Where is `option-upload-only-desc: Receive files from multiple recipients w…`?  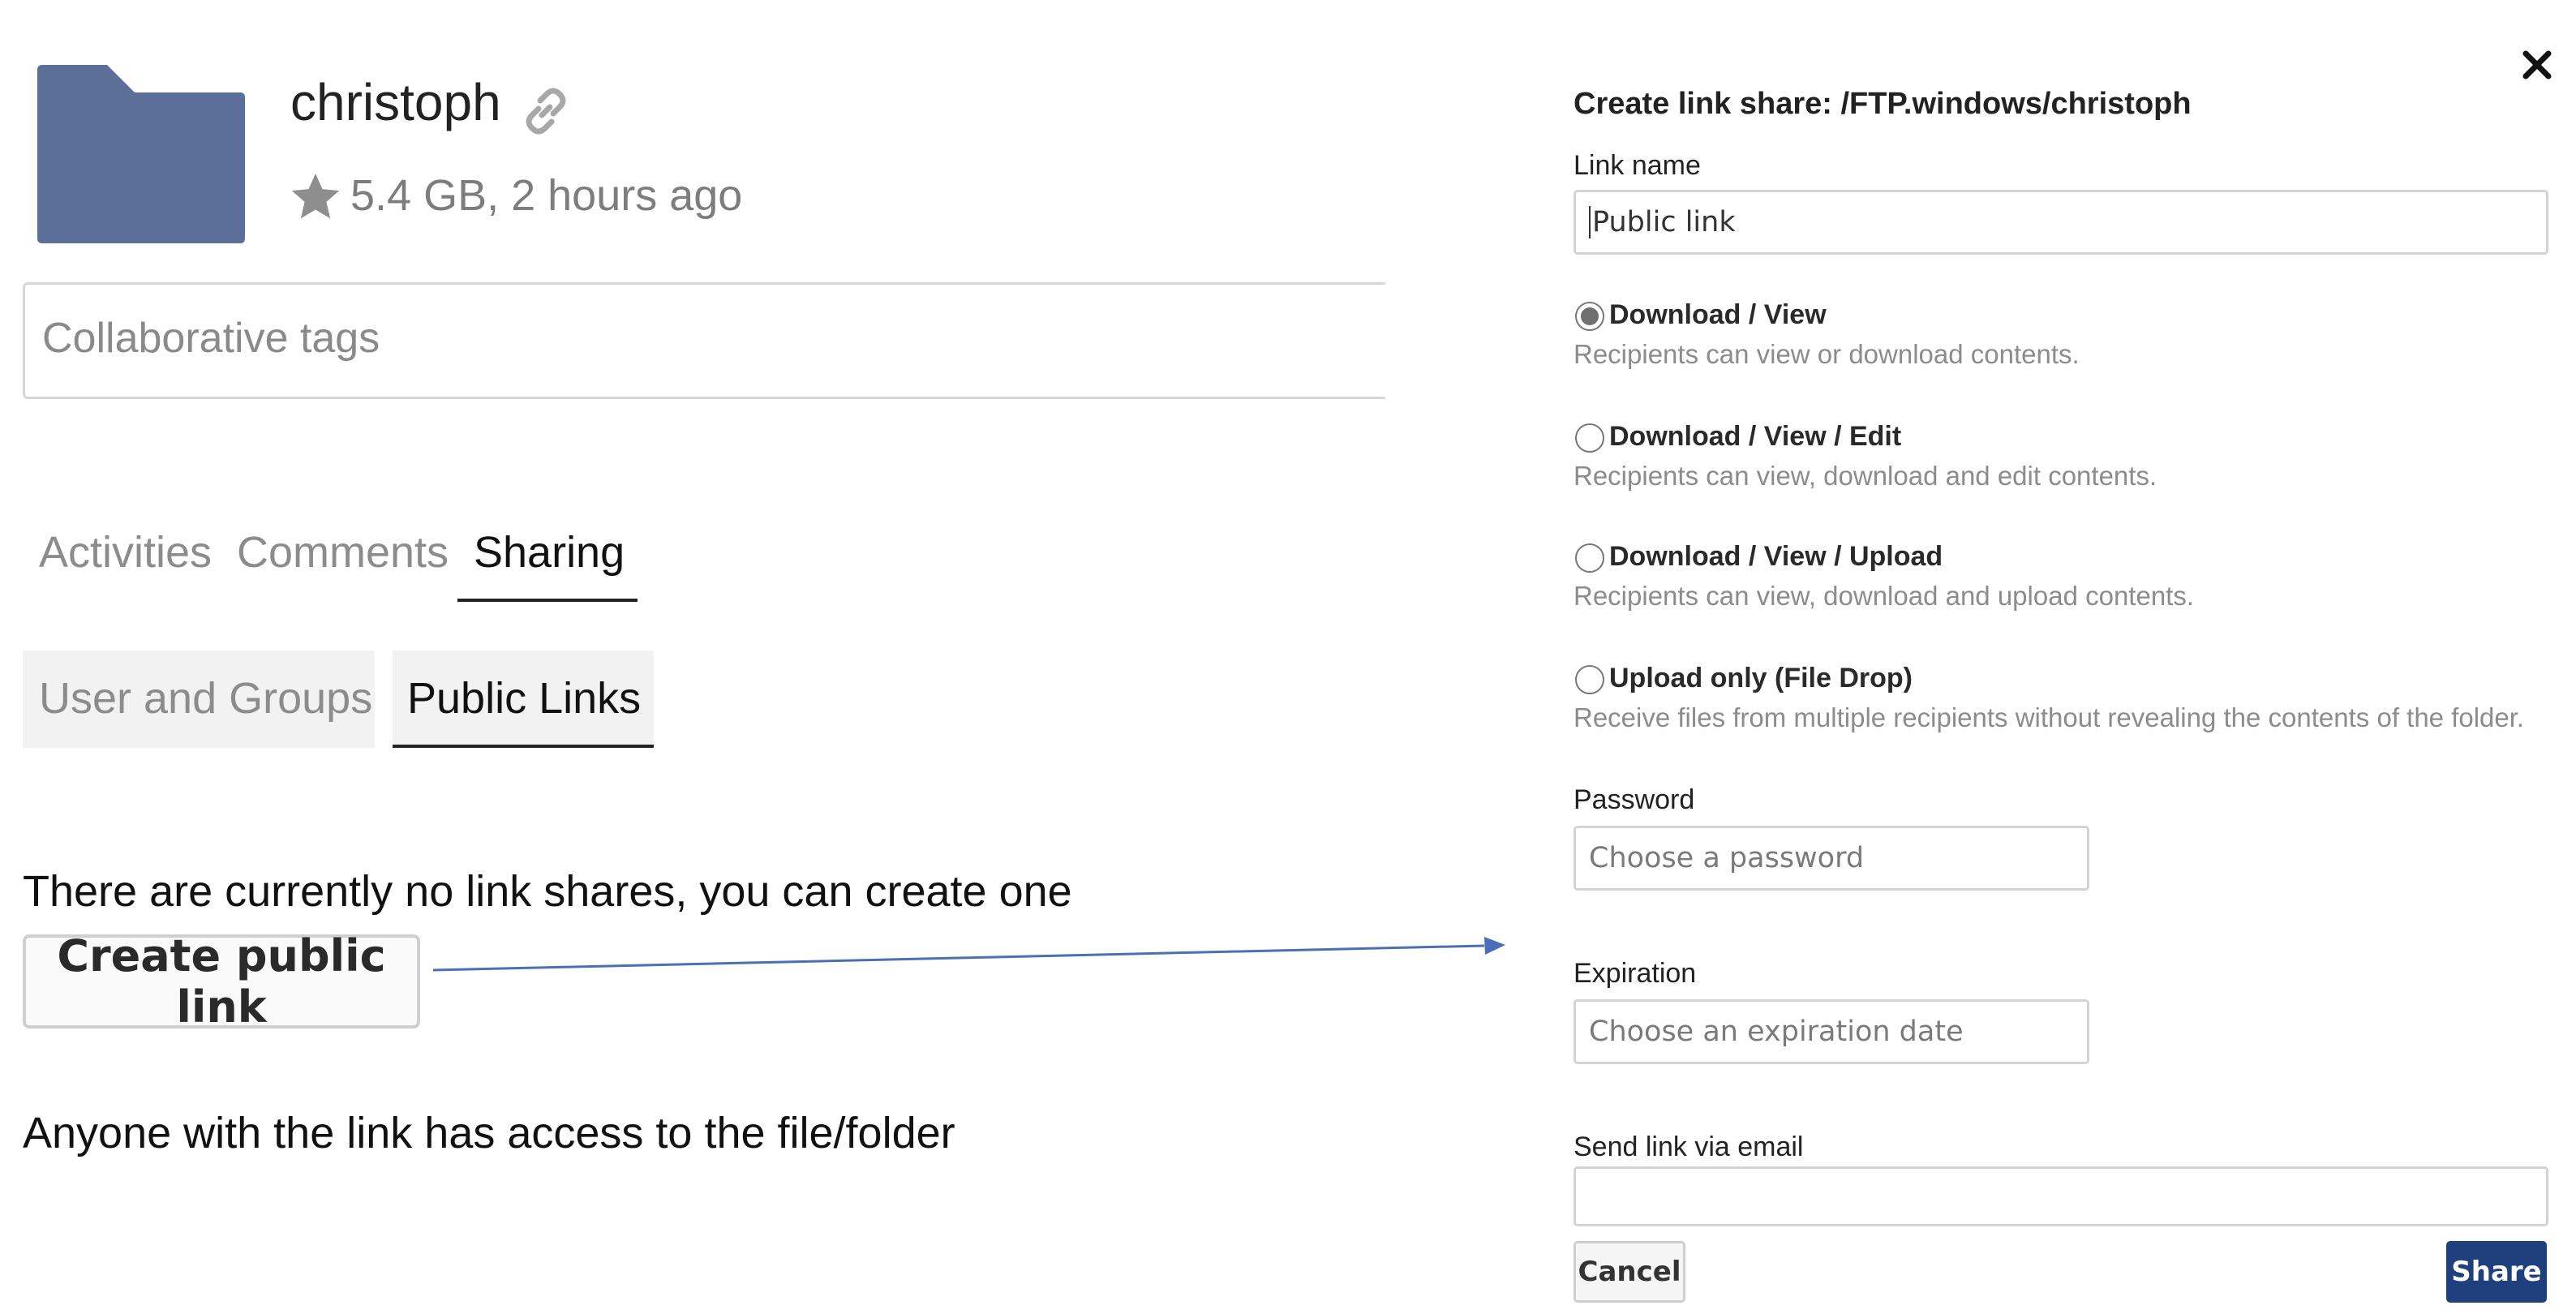 option-upload-only-desc: Receive files from multiple recipients w… is located at coordinates (2049, 717).